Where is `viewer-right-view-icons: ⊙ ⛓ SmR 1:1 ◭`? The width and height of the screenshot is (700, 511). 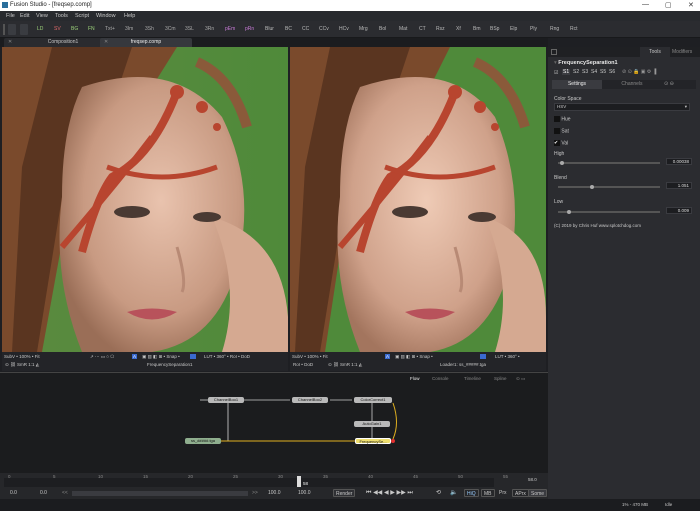 viewer-right-view-icons: ⊙ ⛓ SmR 1:1 ◭ is located at coordinates (345, 365).